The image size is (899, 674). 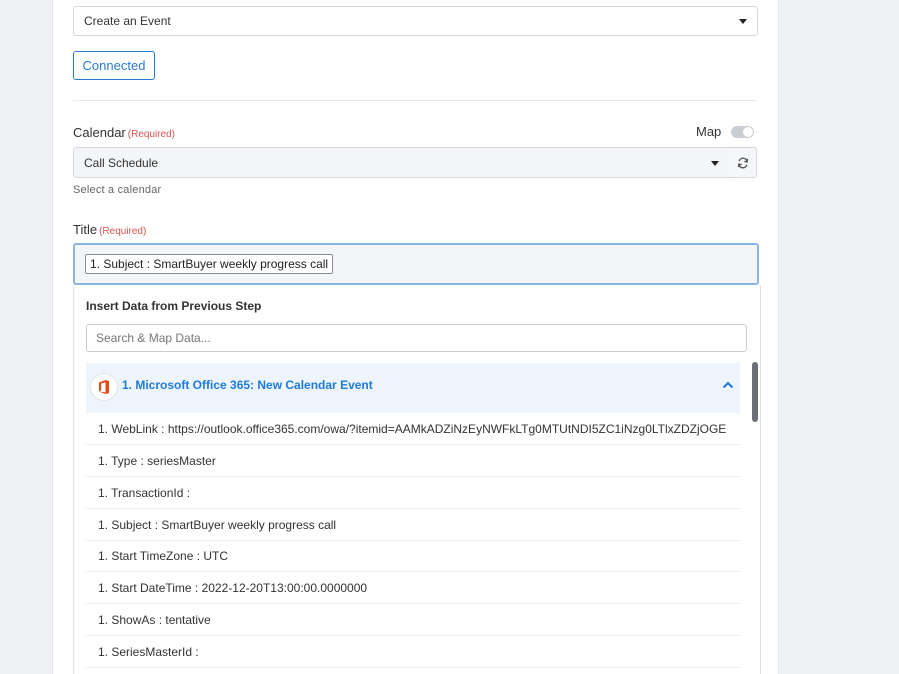 I want to click on title-required-badge: (Required), so click(x=123, y=231).